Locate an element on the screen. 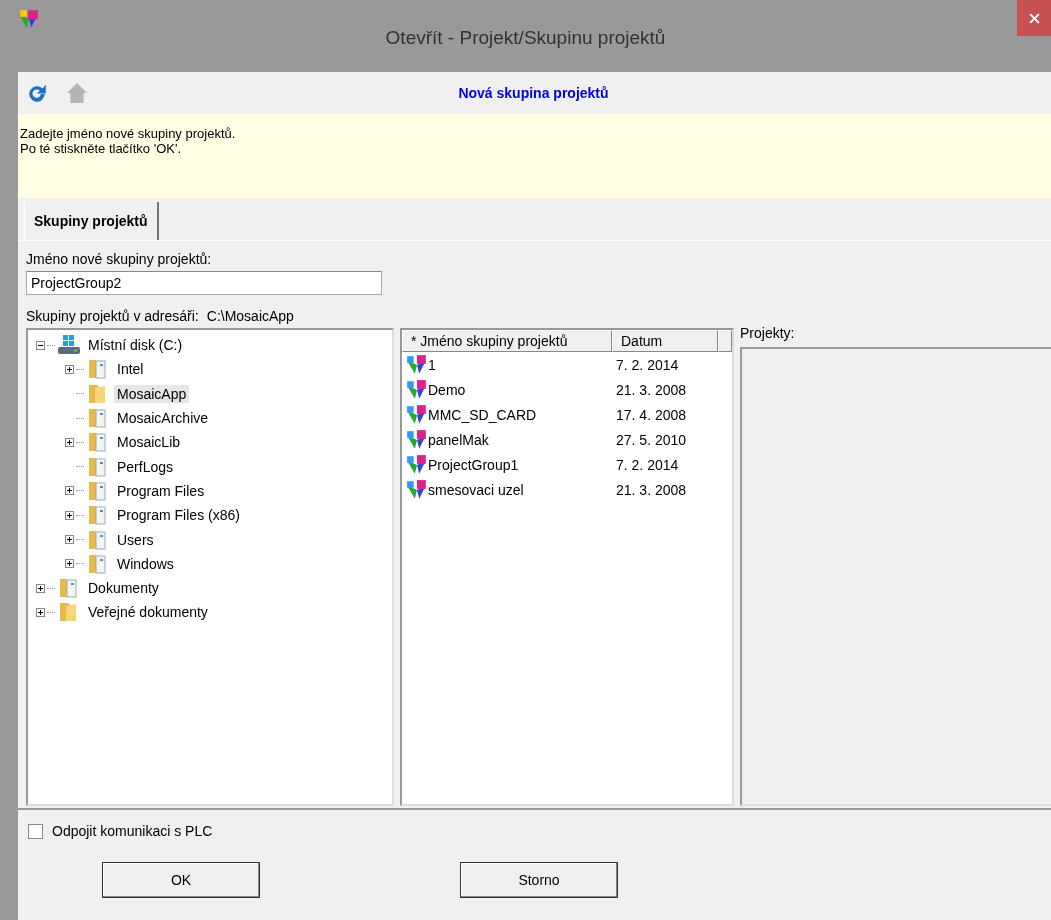  column-header: Datum is located at coordinates (665, 341).